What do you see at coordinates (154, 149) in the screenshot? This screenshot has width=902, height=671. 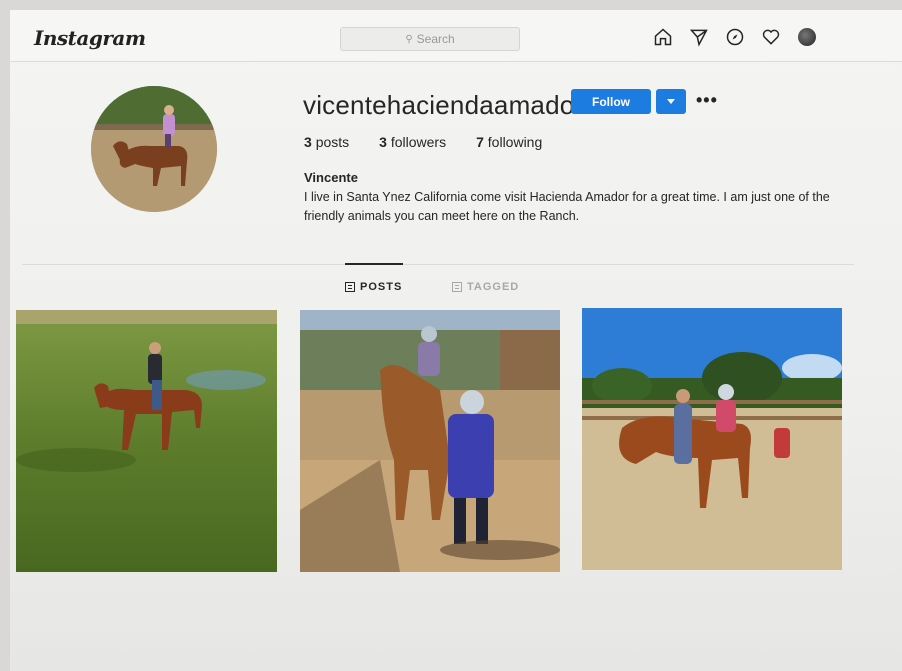 I see `profile-picture` at bounding box center [154, 149].